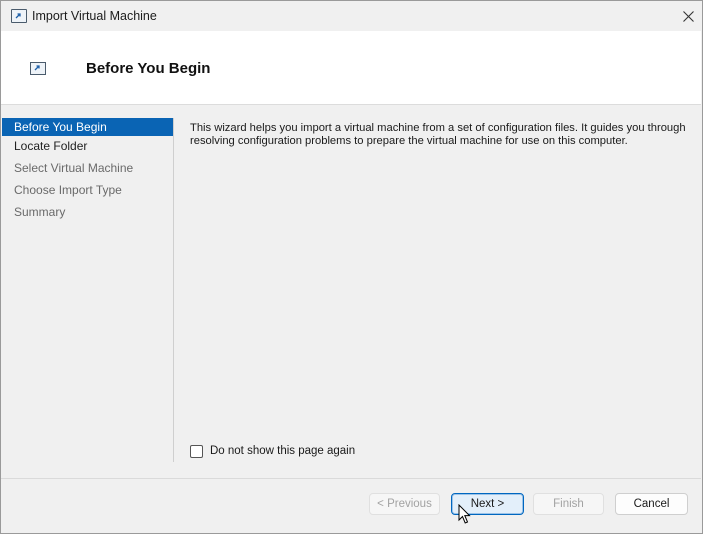  Describe the element at coordinates (87, 147) in the screenshot. I see `nav-step-locate-folder: Locate Folder` at that location.